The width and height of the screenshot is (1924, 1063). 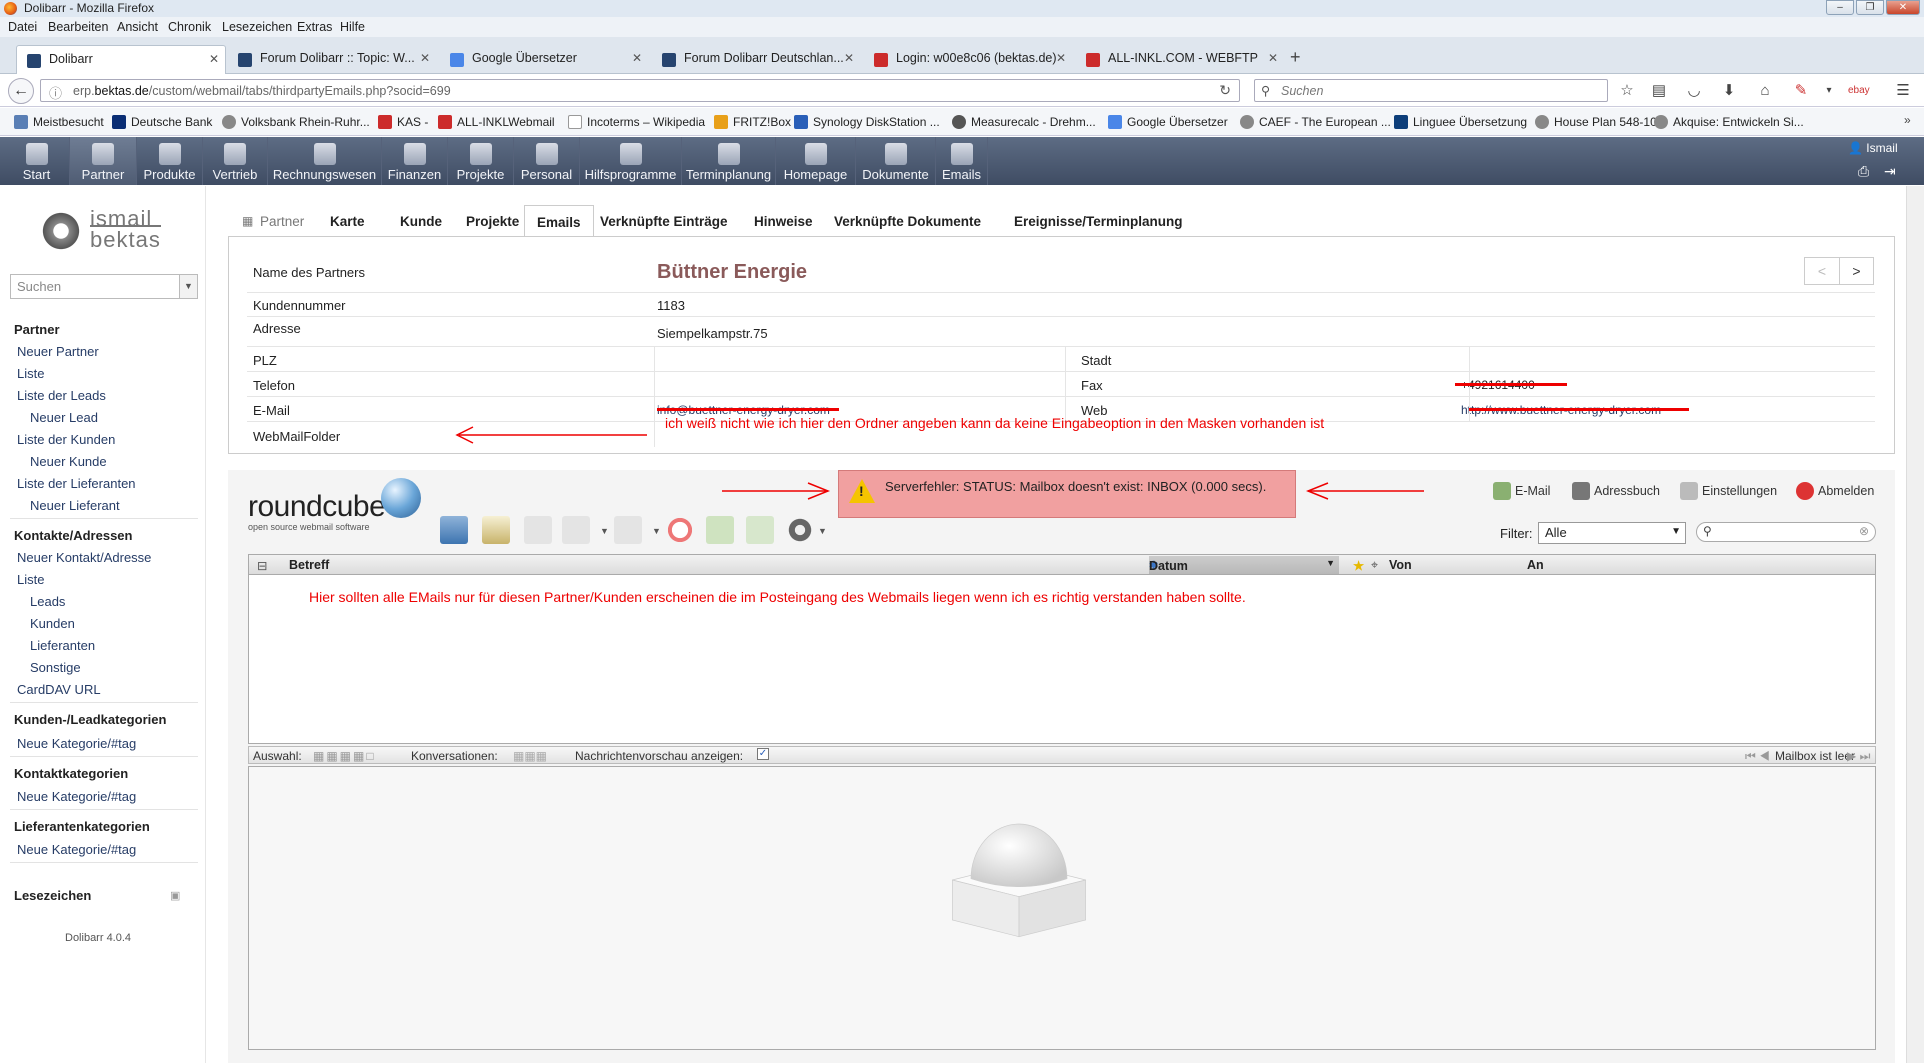 I want to click on tab-forum-deutschland: Forum Dolibarr Deutschlan... ✕, so click(x=756, y=59).